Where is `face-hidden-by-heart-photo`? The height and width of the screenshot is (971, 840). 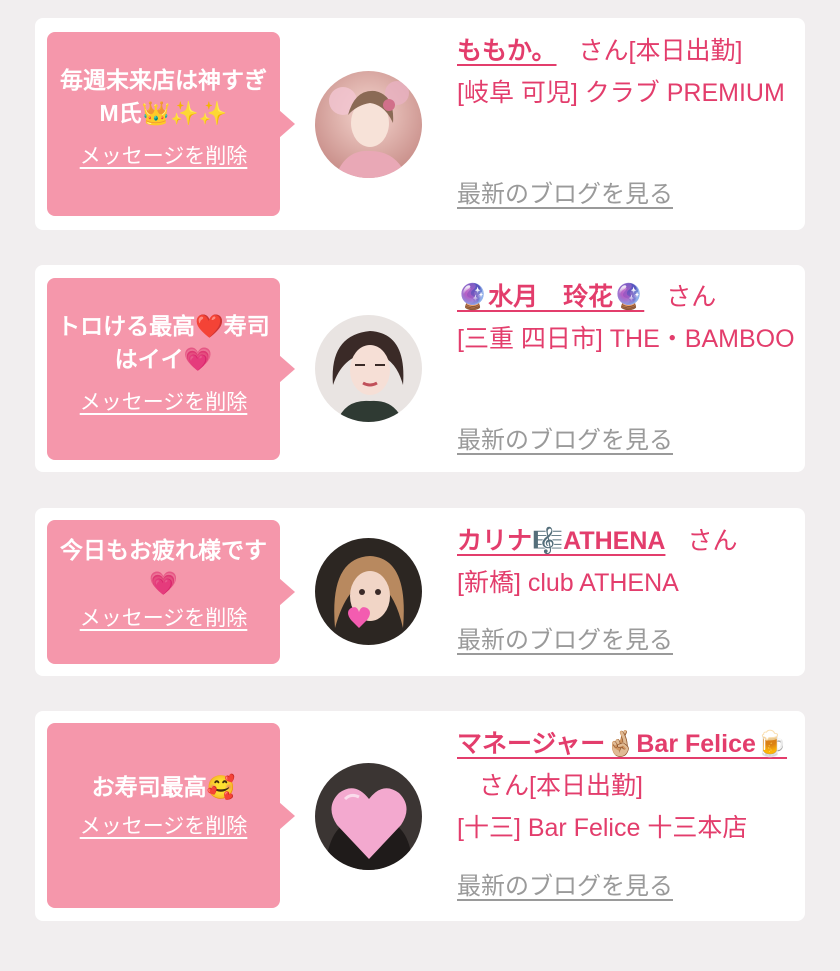 face-hidden-by-heart-photo is located at coordinates (368, 816).